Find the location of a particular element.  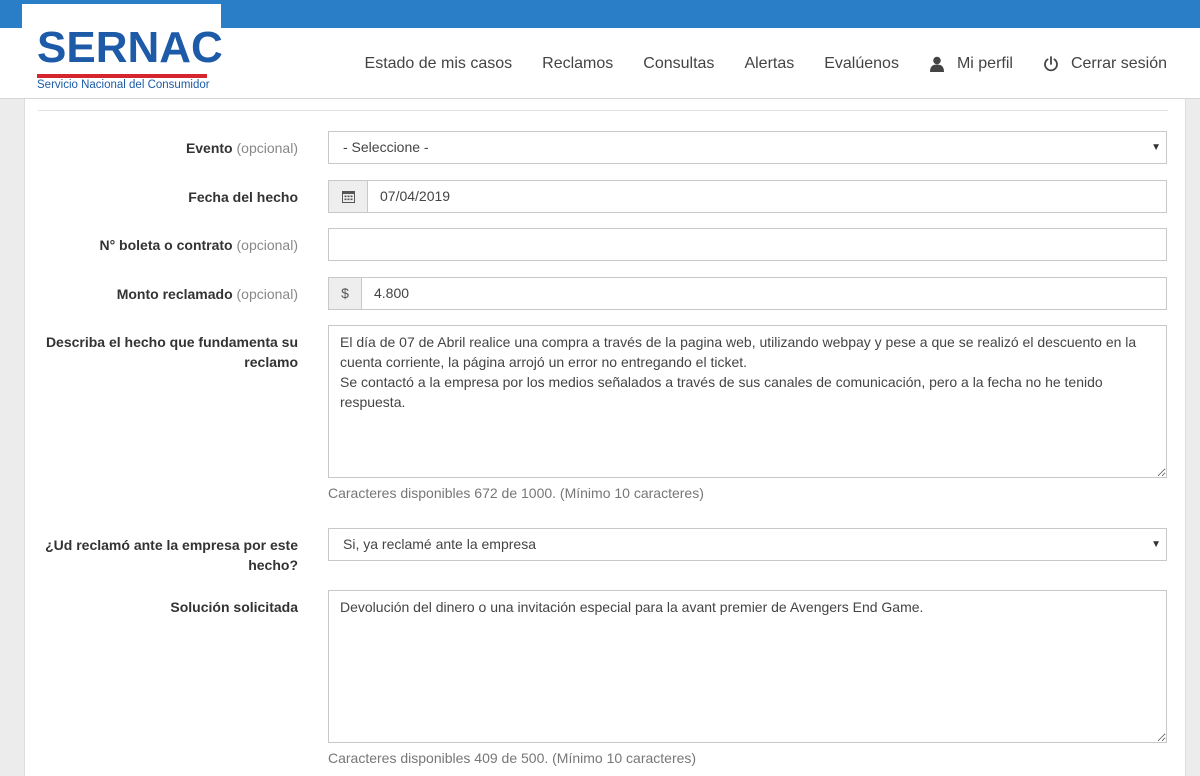

fecha-label: Fecha del hecho is located at coordinates (243, 197).